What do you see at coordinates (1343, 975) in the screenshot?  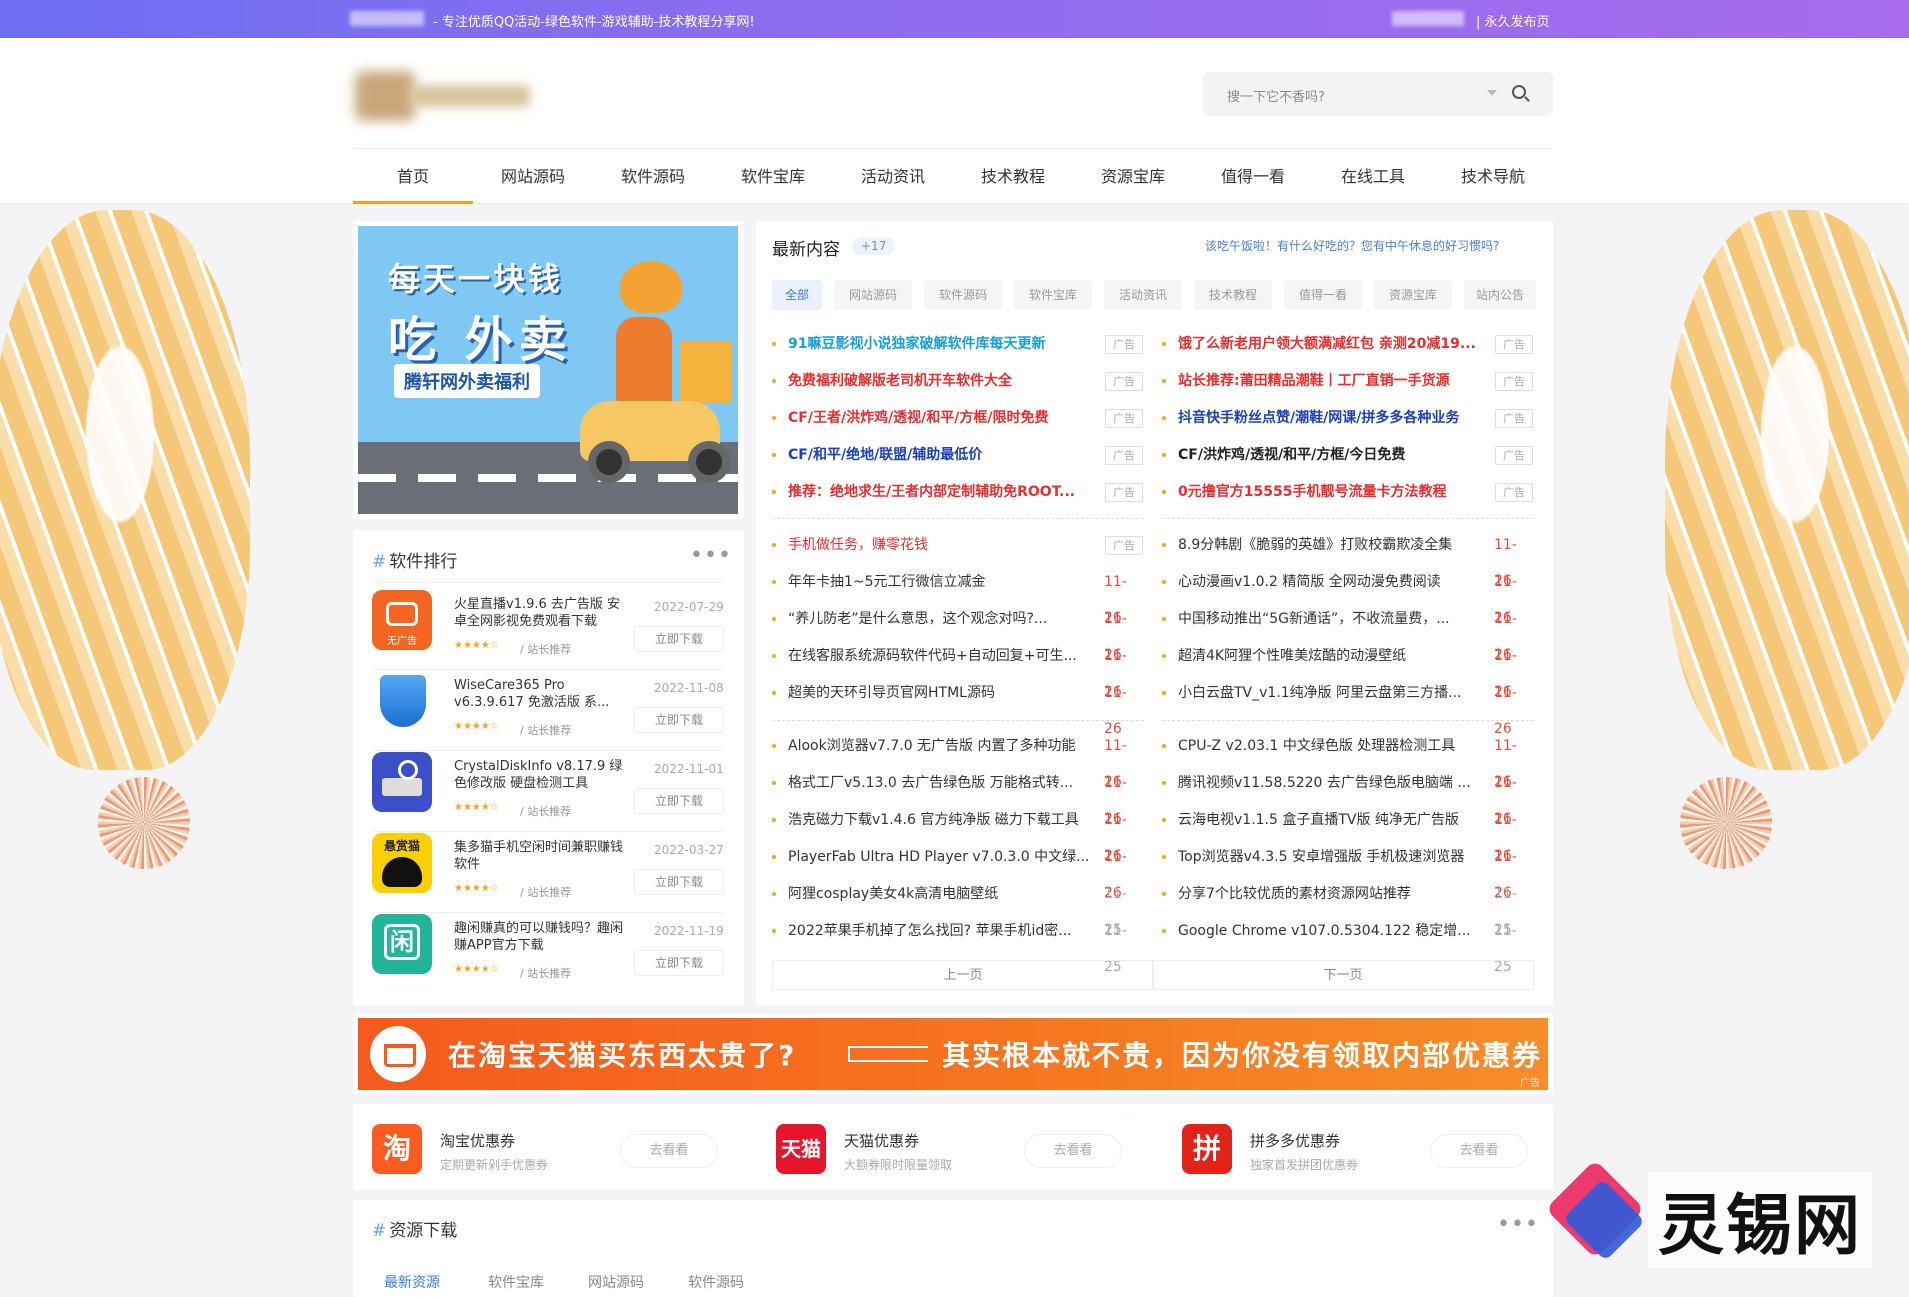 I see `next-page-button: 下一页` at bounding box center [1343, 975].